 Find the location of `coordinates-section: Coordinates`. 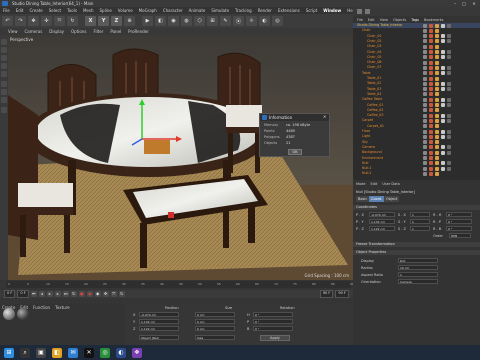

coordinates-section: Coordinates is located at coordinates (416, 207).